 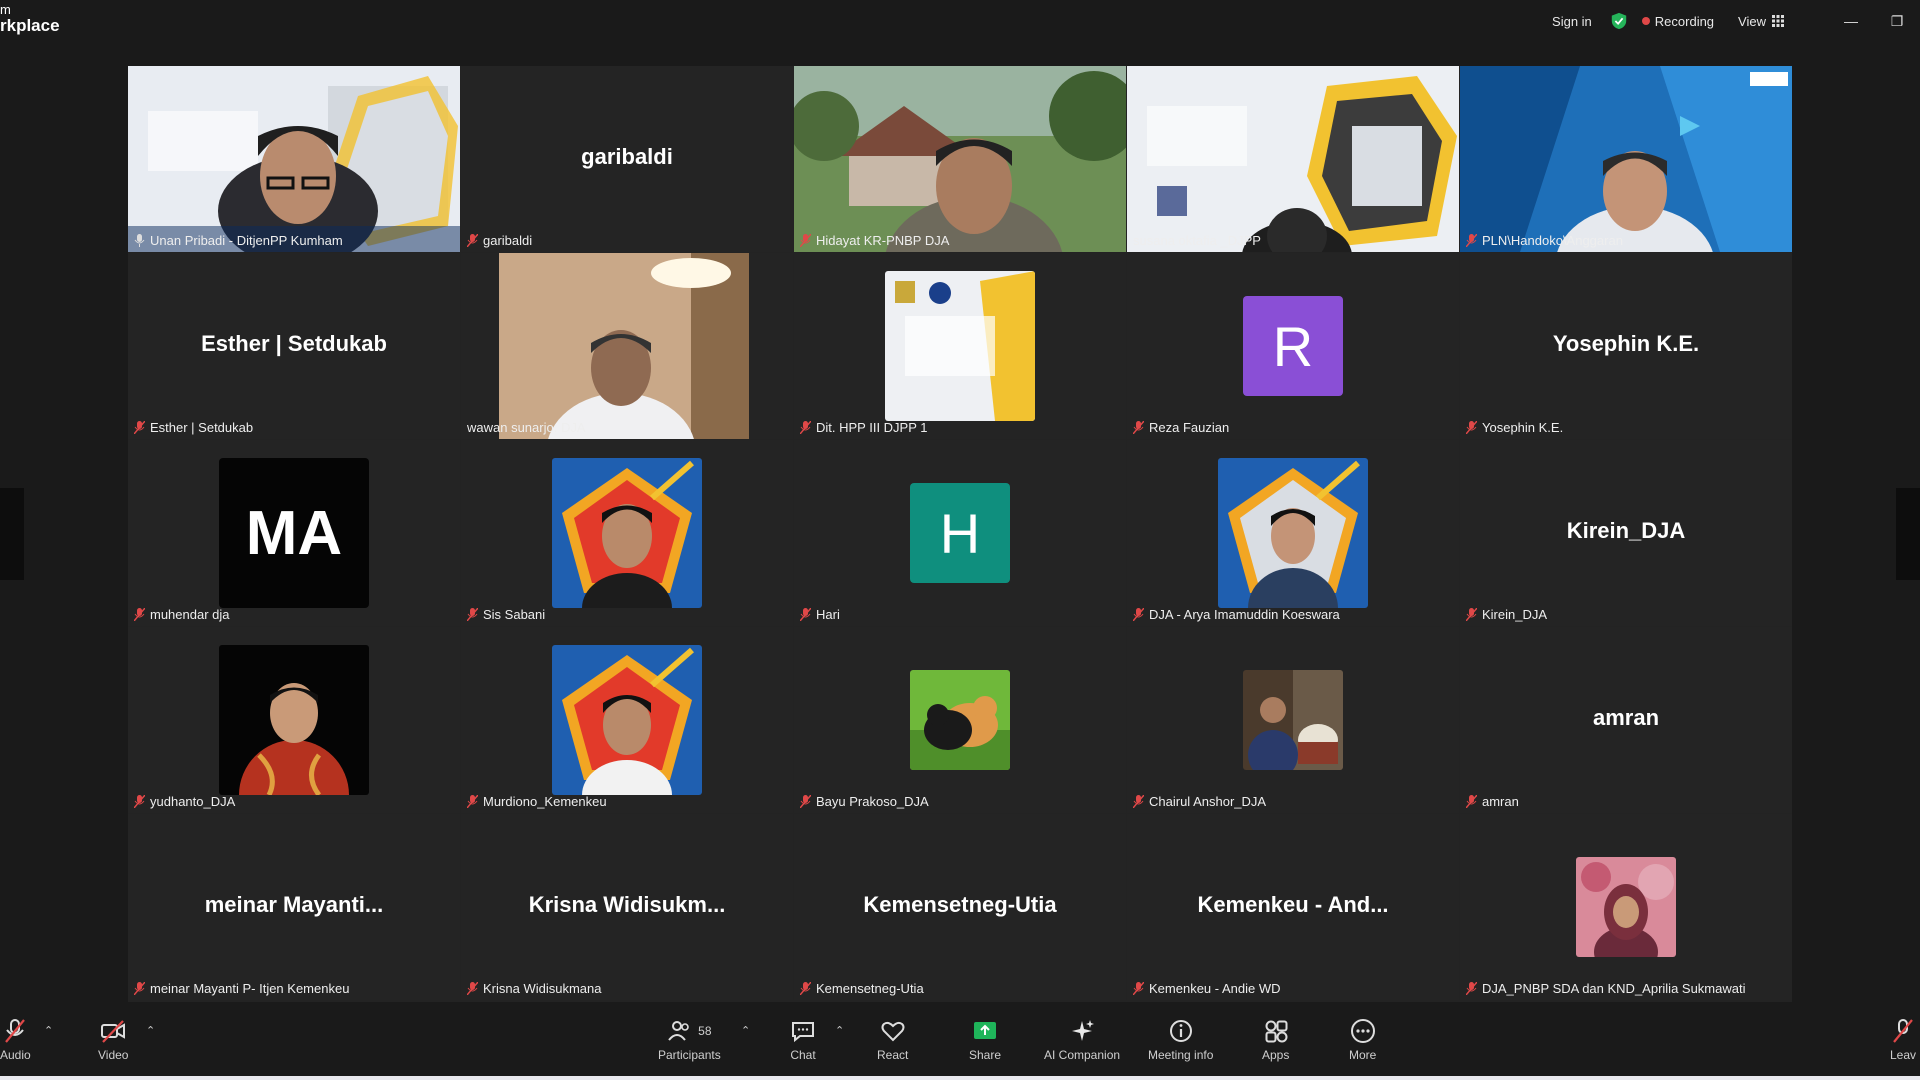 I want to click on participant-tile: R Reza Fauzian, so click(x=1293, y=346).